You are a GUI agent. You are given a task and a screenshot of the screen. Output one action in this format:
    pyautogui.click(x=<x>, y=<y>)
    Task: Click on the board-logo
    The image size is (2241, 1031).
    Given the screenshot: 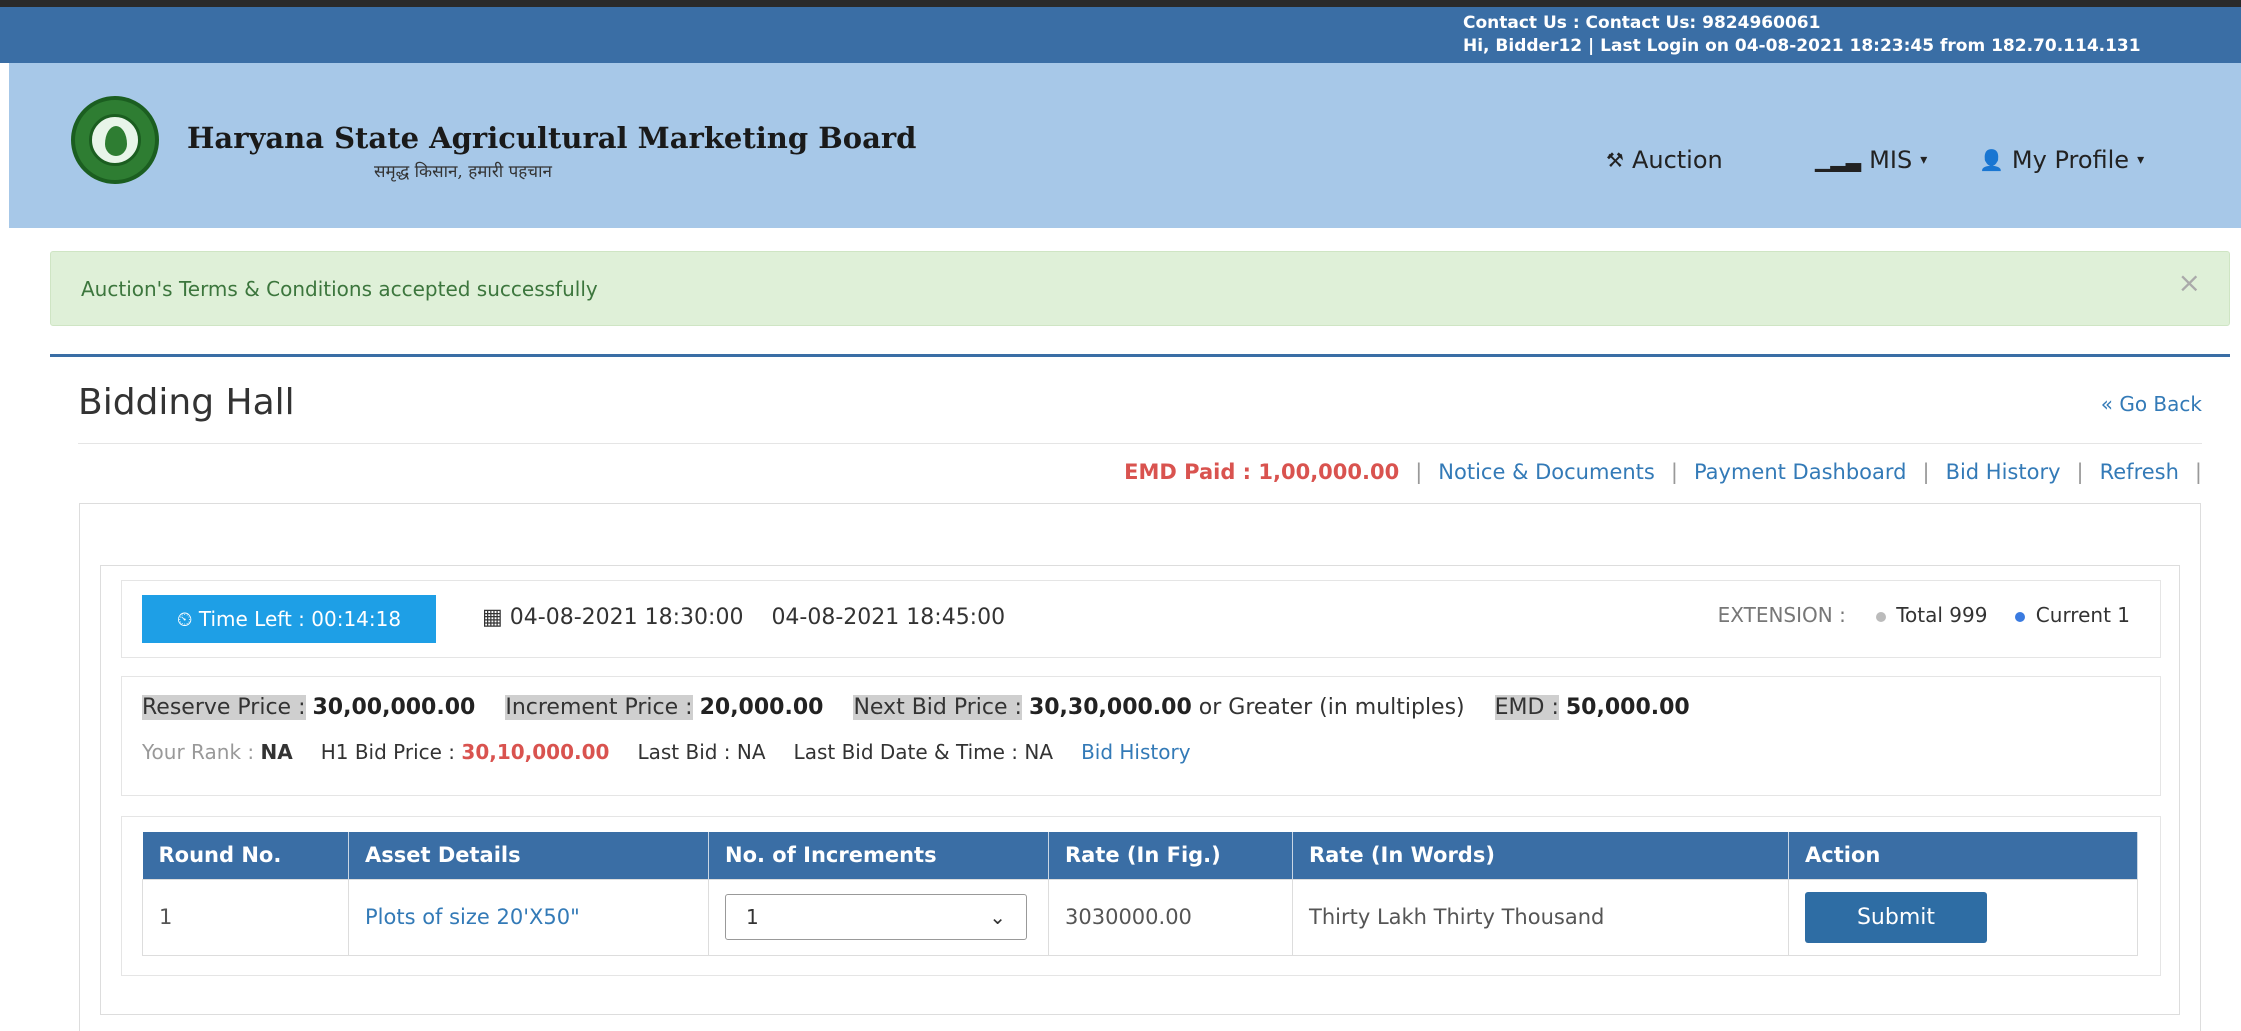 What is the action you would take?
    pyautogui.click(x=115, y=140)
    